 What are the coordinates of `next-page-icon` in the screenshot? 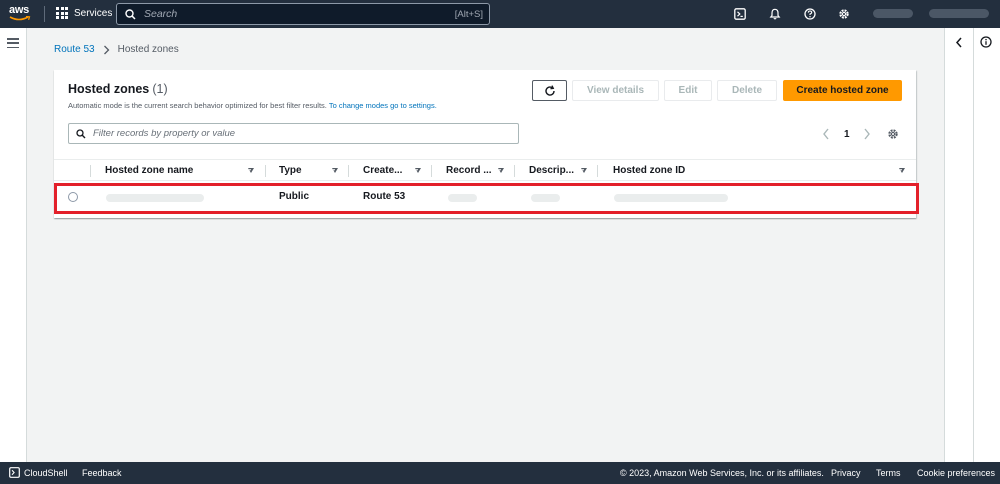 It's located at (867, 134).